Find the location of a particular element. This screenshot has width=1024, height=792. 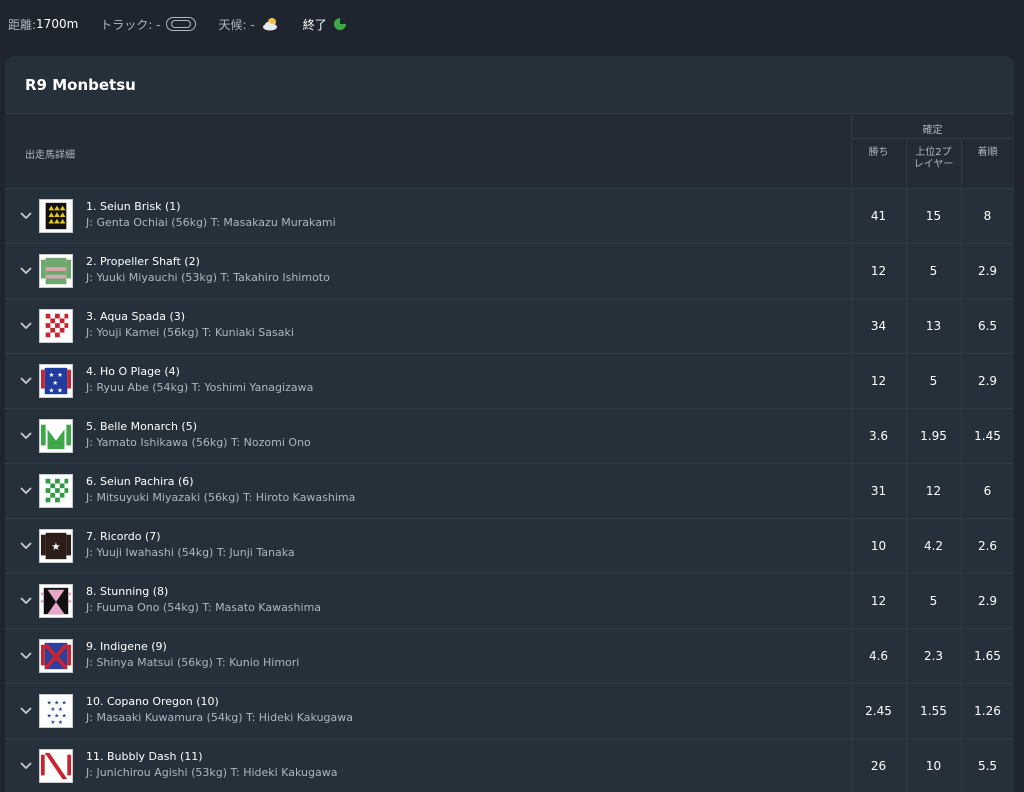

col-header-rank: 着順 is located at coordinates (987, 153).